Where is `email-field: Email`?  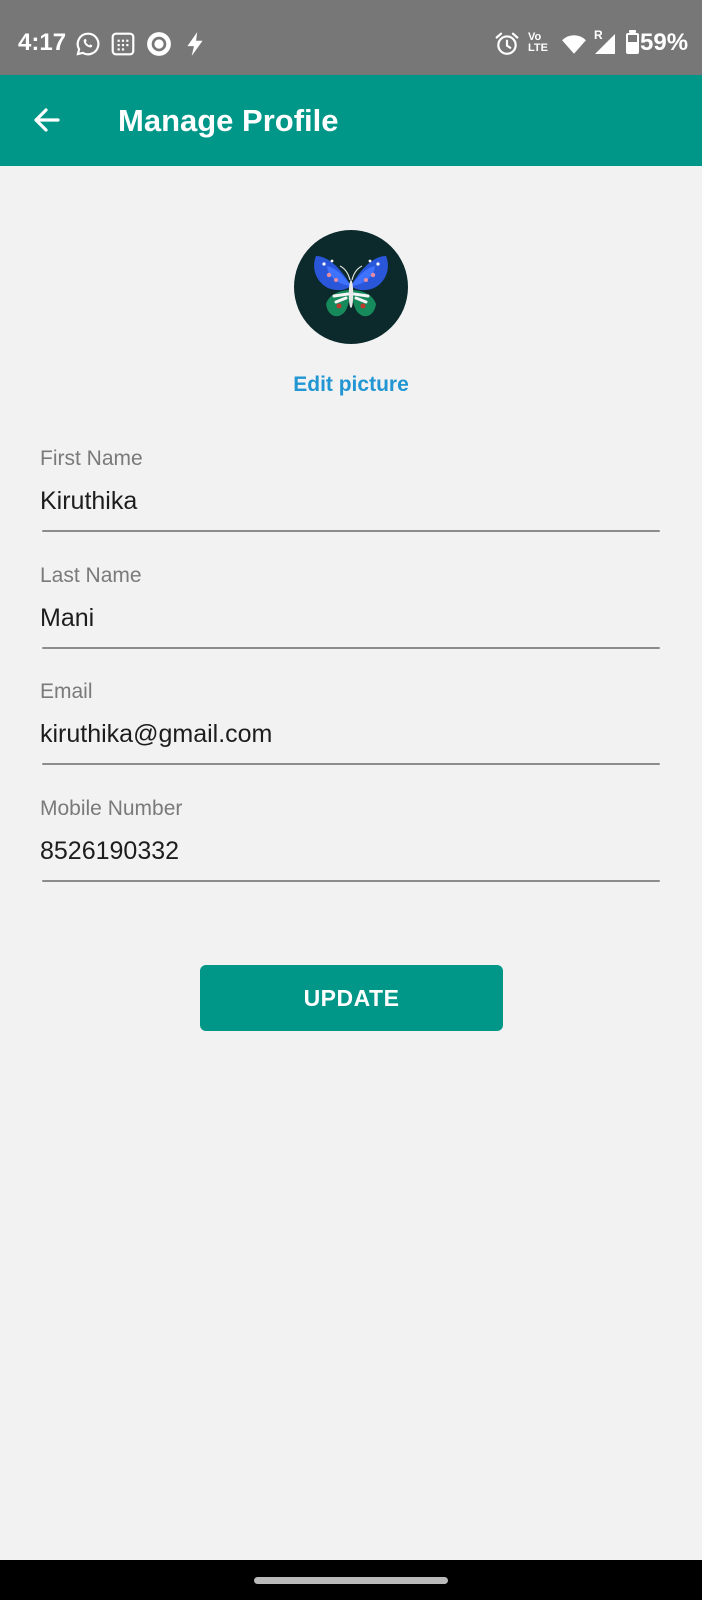 email-field: Email is located at coordinates (350, 729).